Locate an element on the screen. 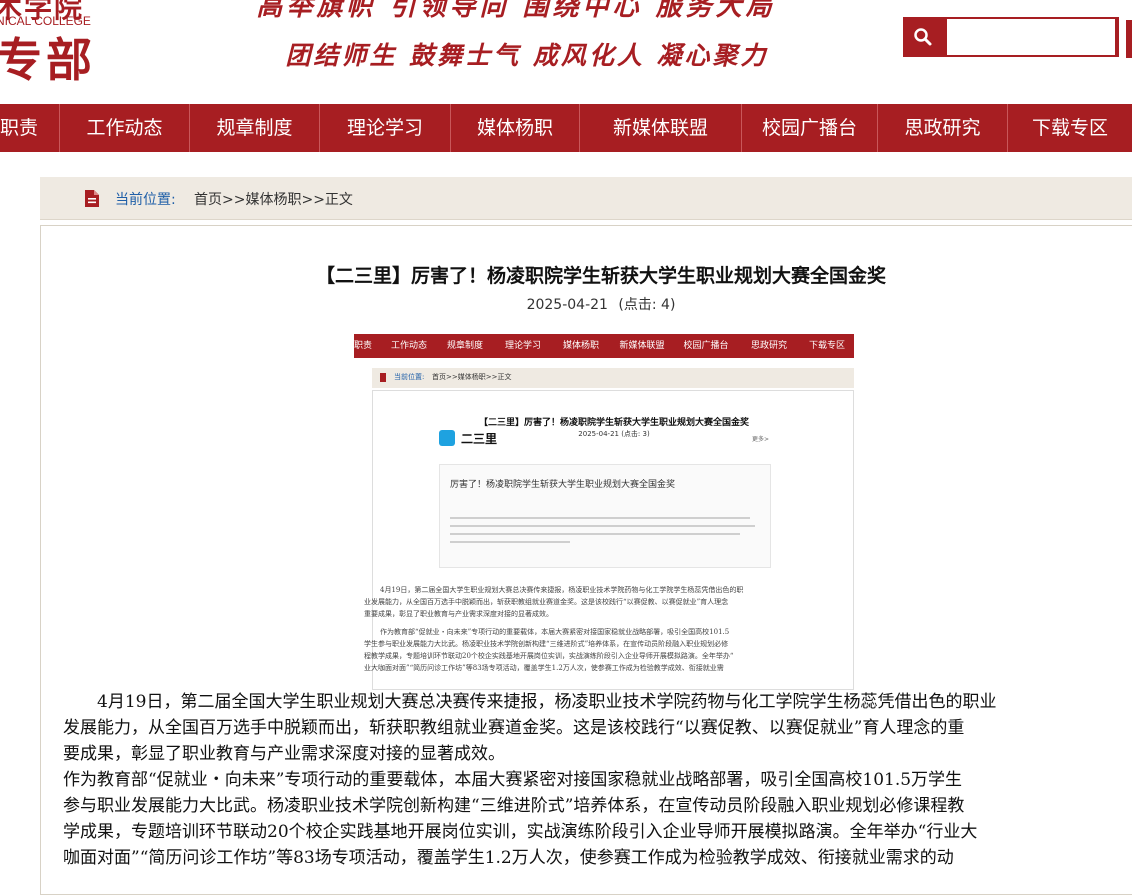  slogan-line-2: 团结师生 鼓舞士气 成风化人 凝心聚力 is located at coordinates (527, 55).